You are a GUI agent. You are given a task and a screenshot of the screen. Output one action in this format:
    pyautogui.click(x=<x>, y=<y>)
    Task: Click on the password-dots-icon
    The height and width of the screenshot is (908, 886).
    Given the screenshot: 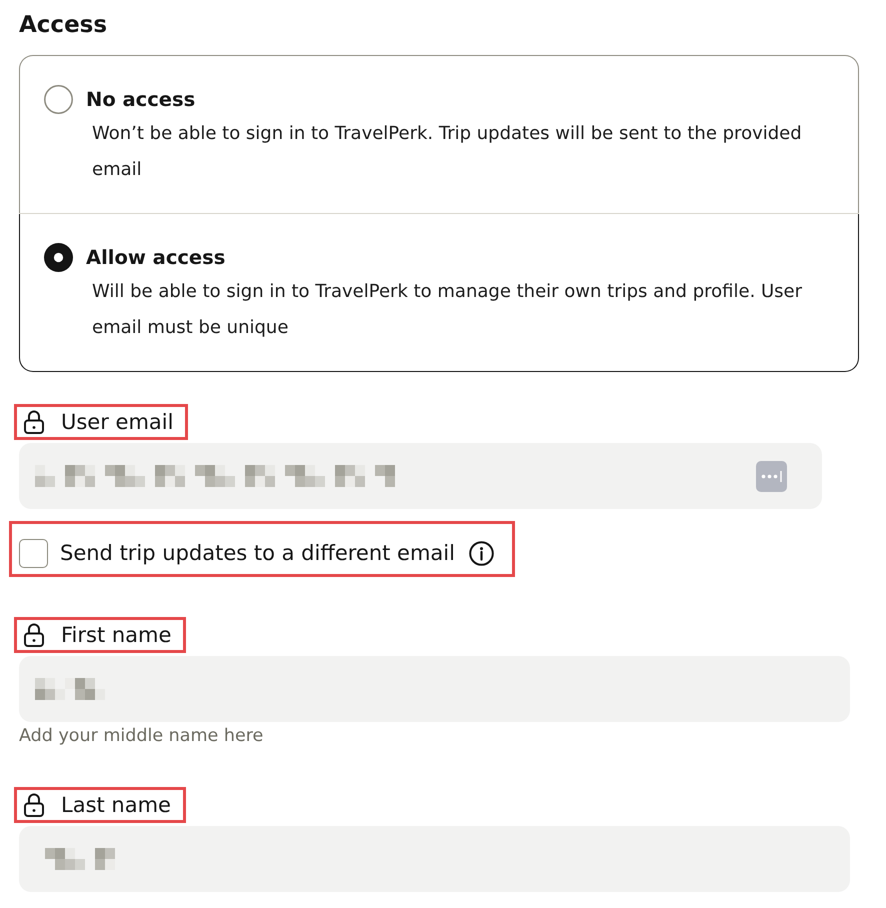 What is the action you would take?
    pyautogui.click(x=771, y=476)
    